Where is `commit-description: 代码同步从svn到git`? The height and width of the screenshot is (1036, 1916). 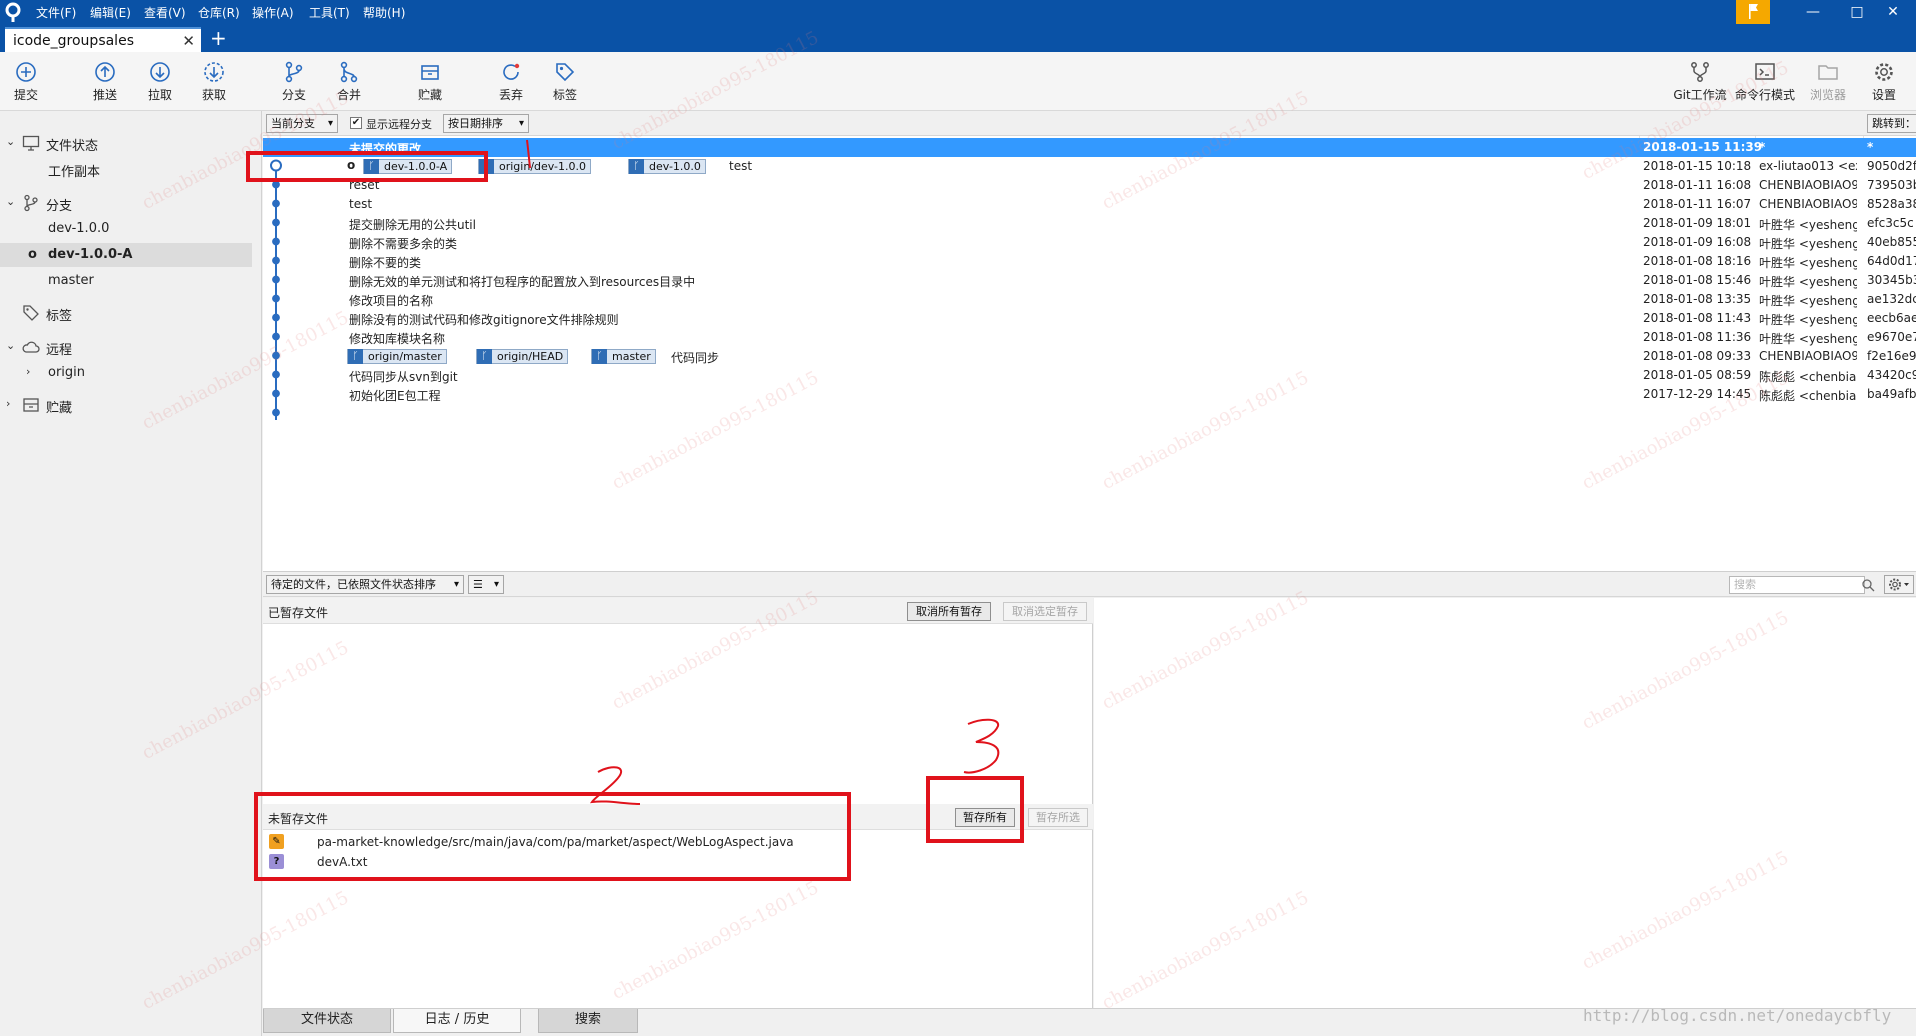
commit-description: 代码同步从svn到git is located at coordinates (403, 377).